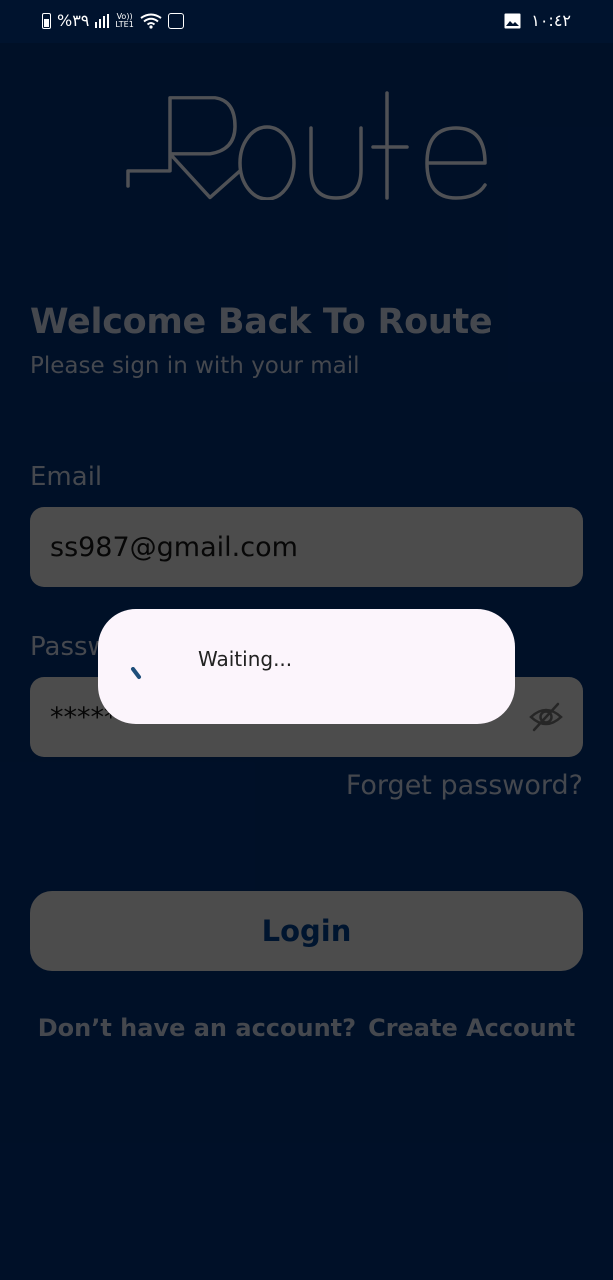 The image size is (613, 1280). Describe the element at coordinates (175, 20) in the screenshot. I see `recycle-notification-icon` at that location.